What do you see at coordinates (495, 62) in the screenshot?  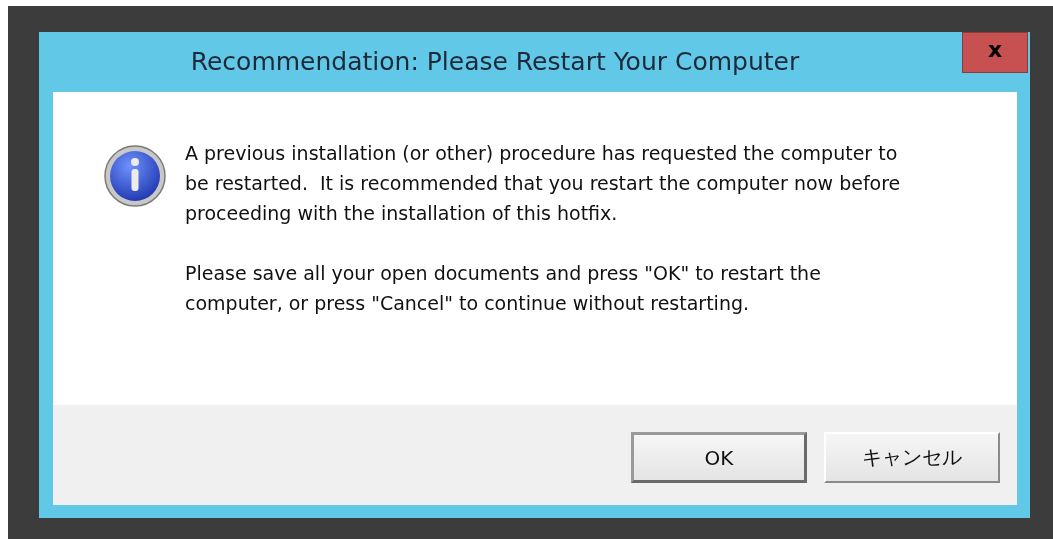 I see `window-title: Recommendation: Please Restart Your Computer` at bounding box center [495, 62].